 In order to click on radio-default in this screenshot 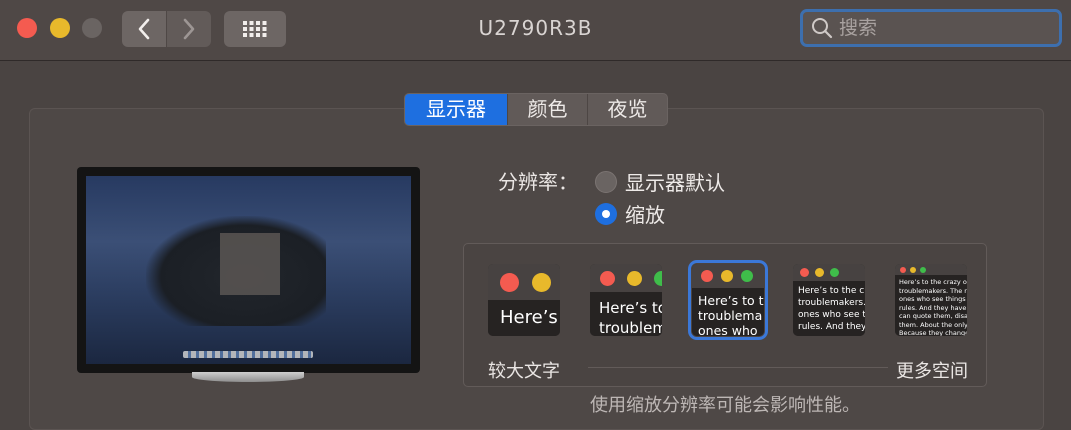, I will do `click(606, 181)`.